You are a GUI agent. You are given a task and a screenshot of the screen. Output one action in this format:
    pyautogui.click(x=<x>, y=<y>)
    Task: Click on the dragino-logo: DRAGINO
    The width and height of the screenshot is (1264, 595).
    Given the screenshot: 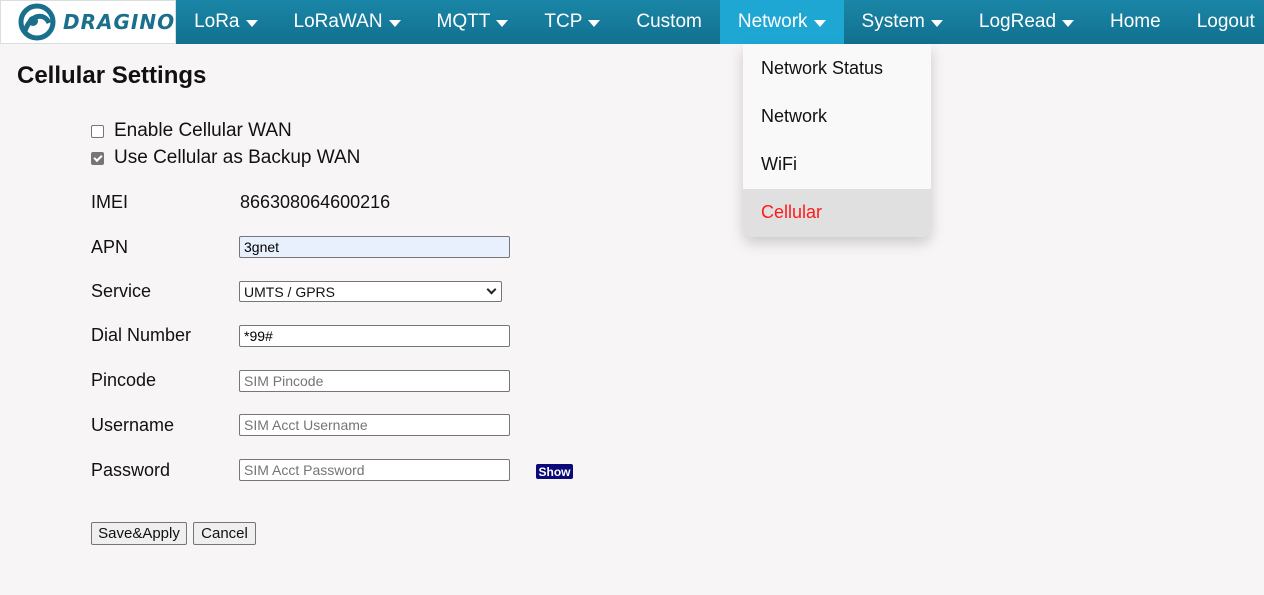 What is the action you would take?
    pyautogui.click(x=88, y=22)
    